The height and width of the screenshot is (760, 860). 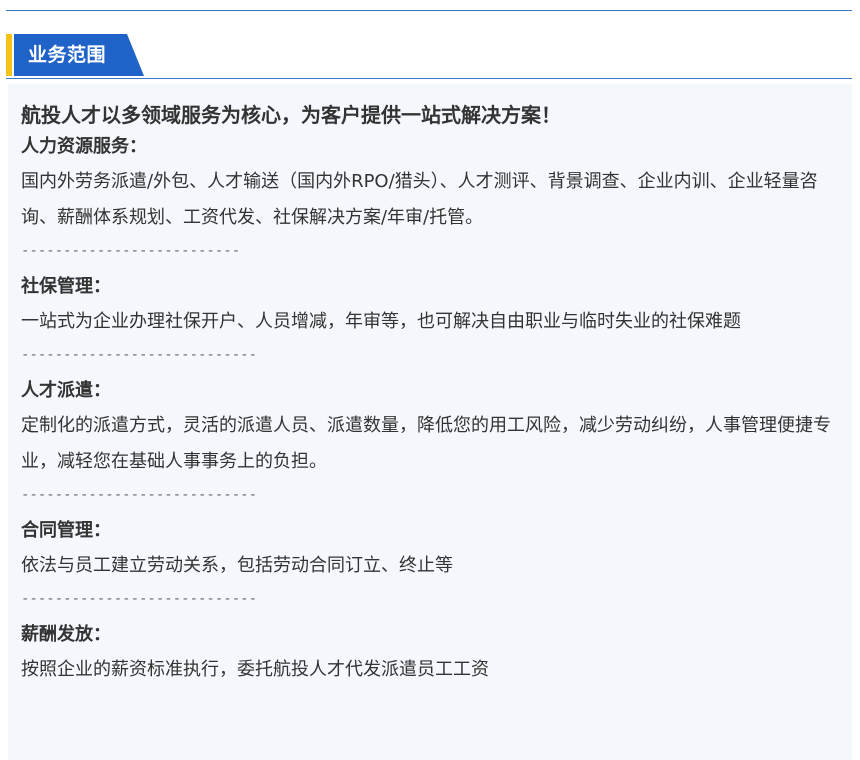 What do you see at coordinates (381, 321) in the screenshot?
I see `section-body: 一站式为企业办理社保开户、人员增减，年审等，也可解决自由职业与临时失业的社保难题` at bounding box center [381, 321].